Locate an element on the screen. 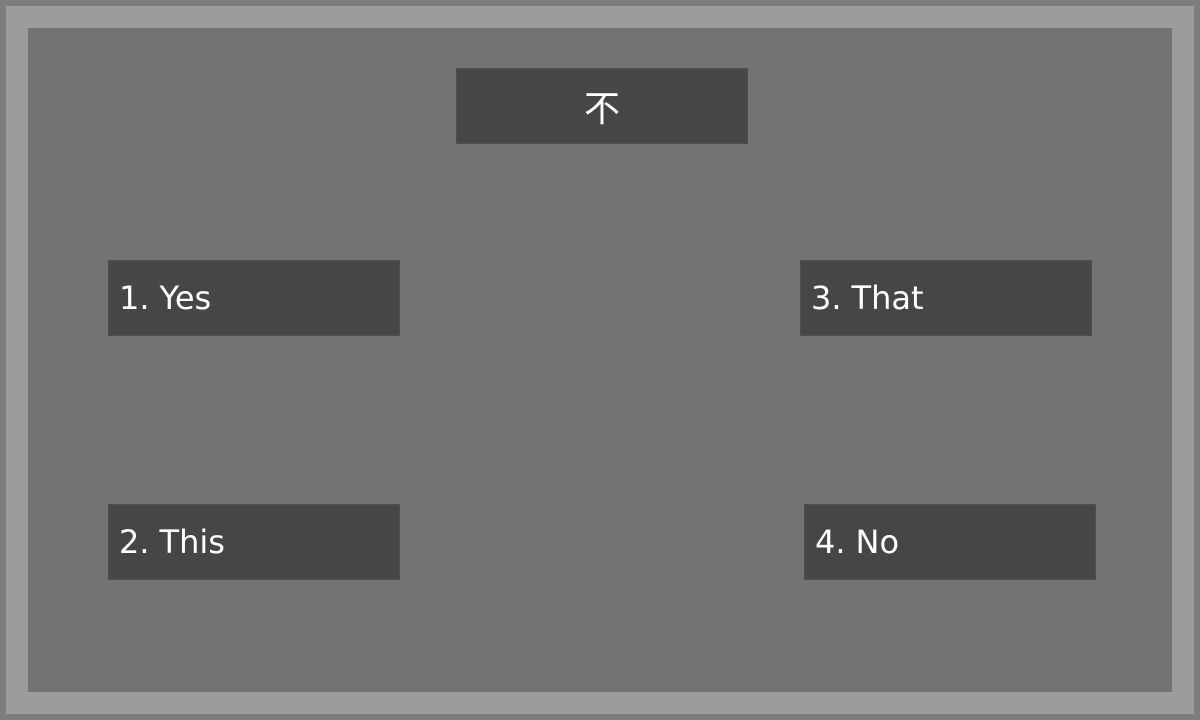 Image resolution: width=1200 pixels, height=720 pixels. answer-option-1: 1. Yes is located at coordinates (254, 298).